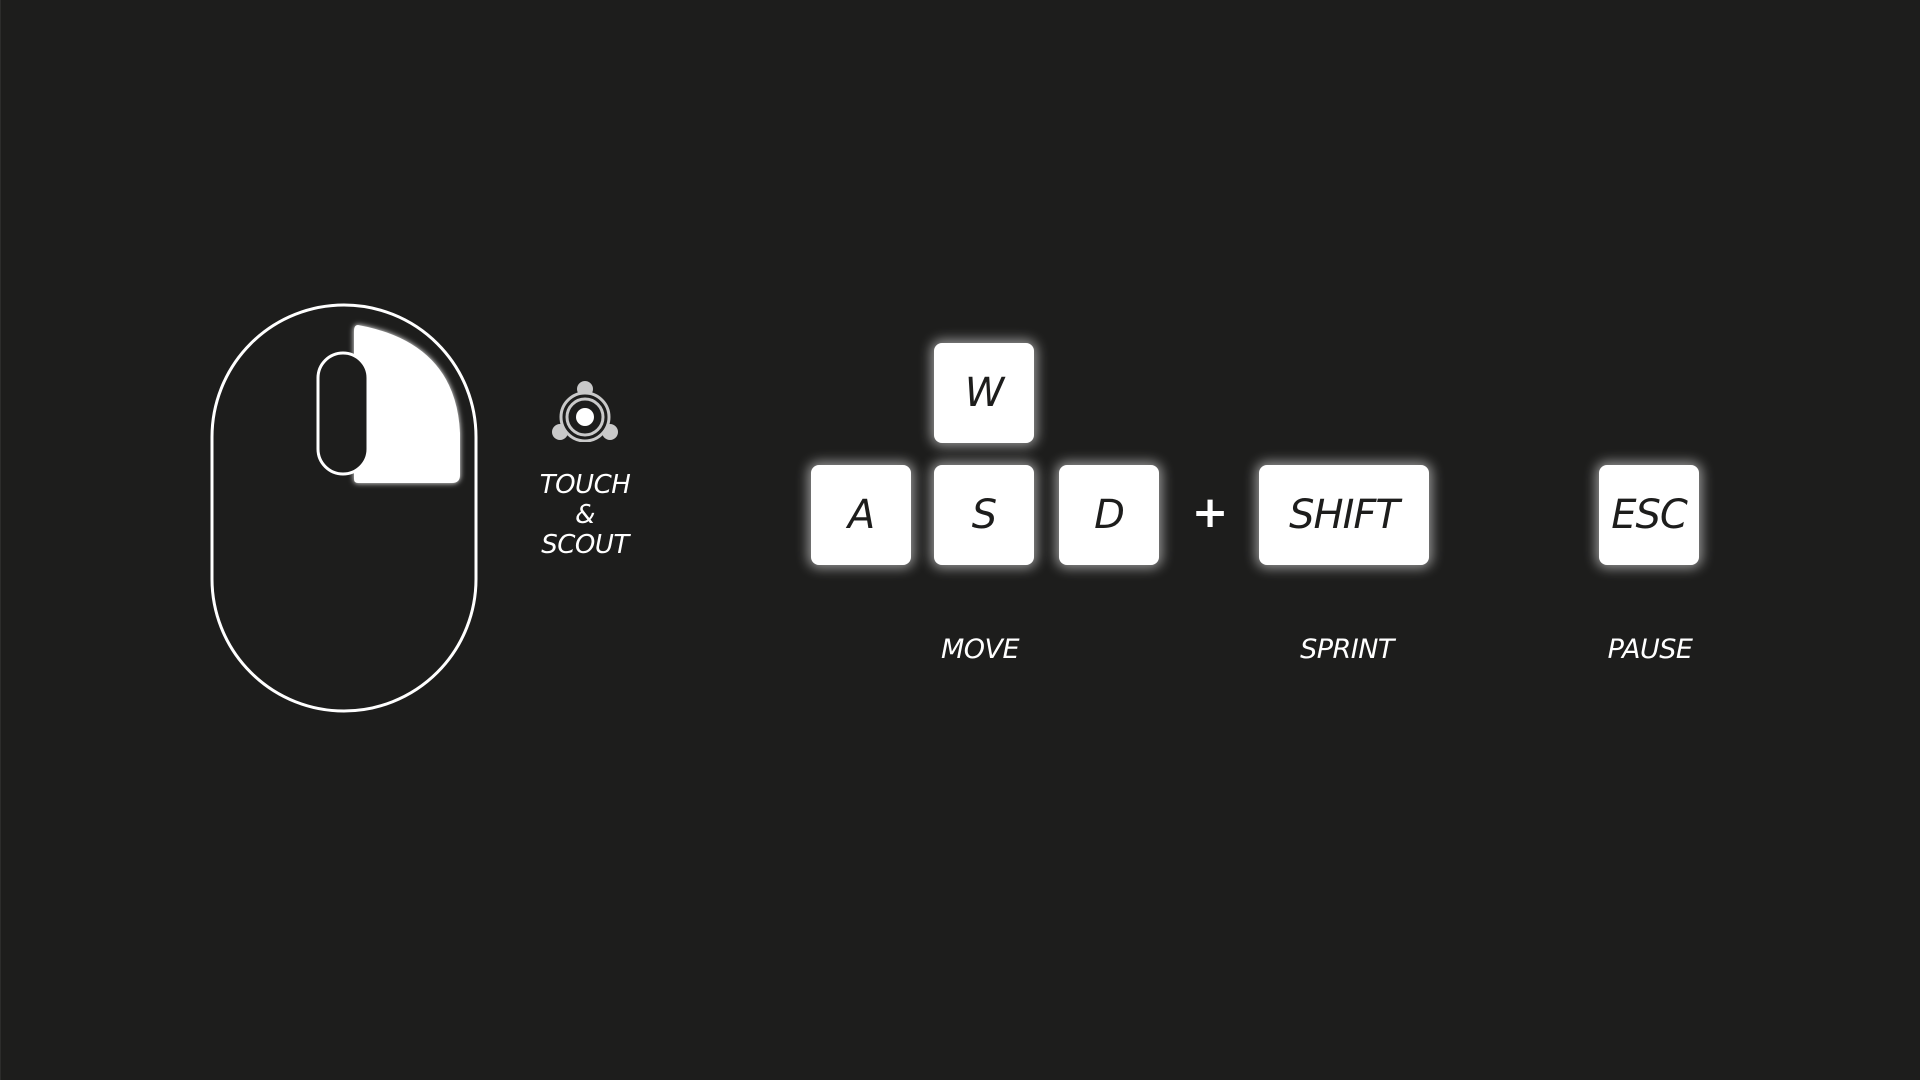 Image resolution: width=1920 pixels, height=1080 pixels. I want to click on key-a: A, so click(861, 515).